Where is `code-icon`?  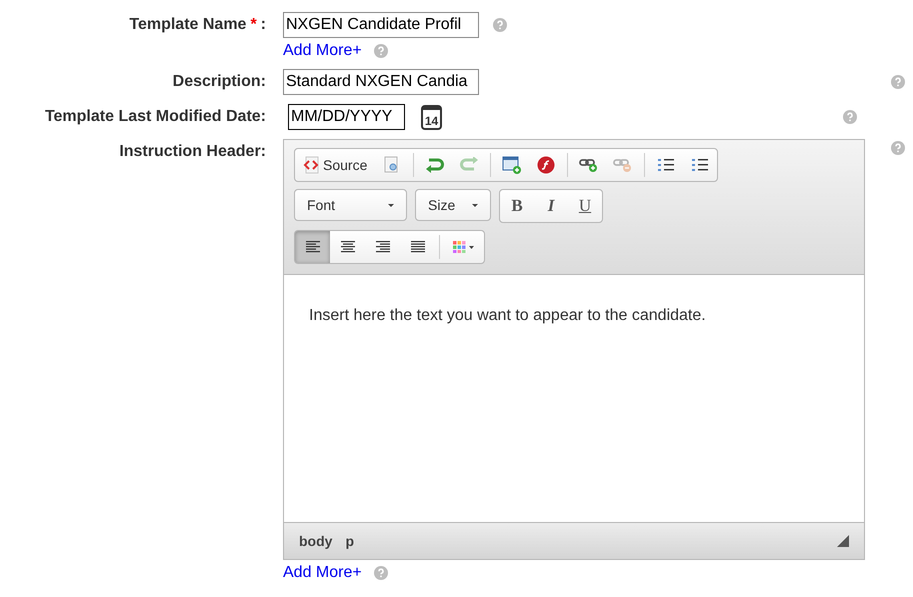 code-icon is located at coordinates (311, 165).